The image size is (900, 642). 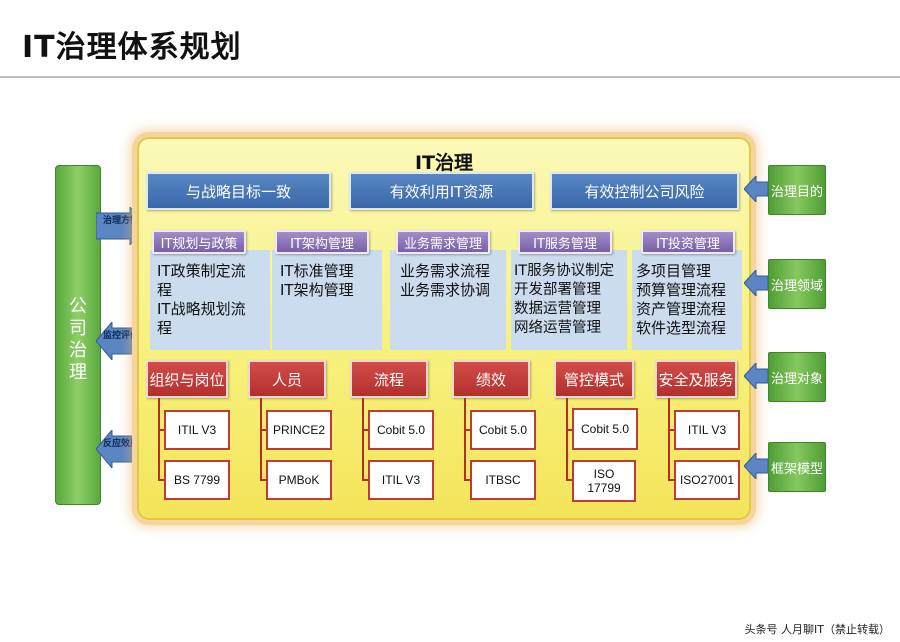 What do you see at coordinates (238, 191) in the screenshot?
I see `goal-strategy: 与战略目标一致` at bounding box center [238, 191].